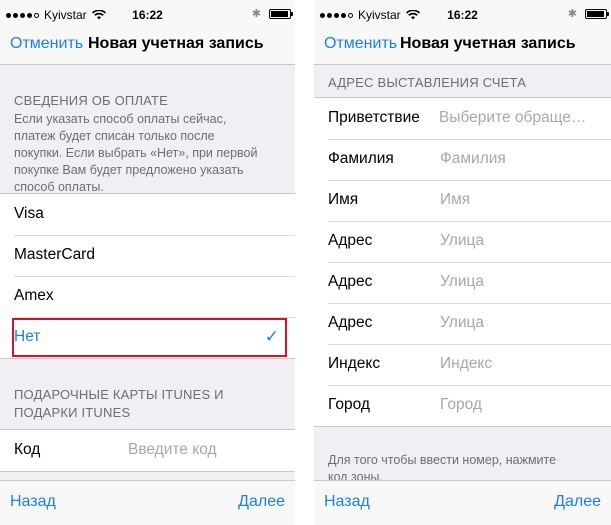 The image size is (611, 525). What do you see at coordinates (455, 200) in the screenshot?
I see `first-name-input: Имя` at bounding box center [455, 200].